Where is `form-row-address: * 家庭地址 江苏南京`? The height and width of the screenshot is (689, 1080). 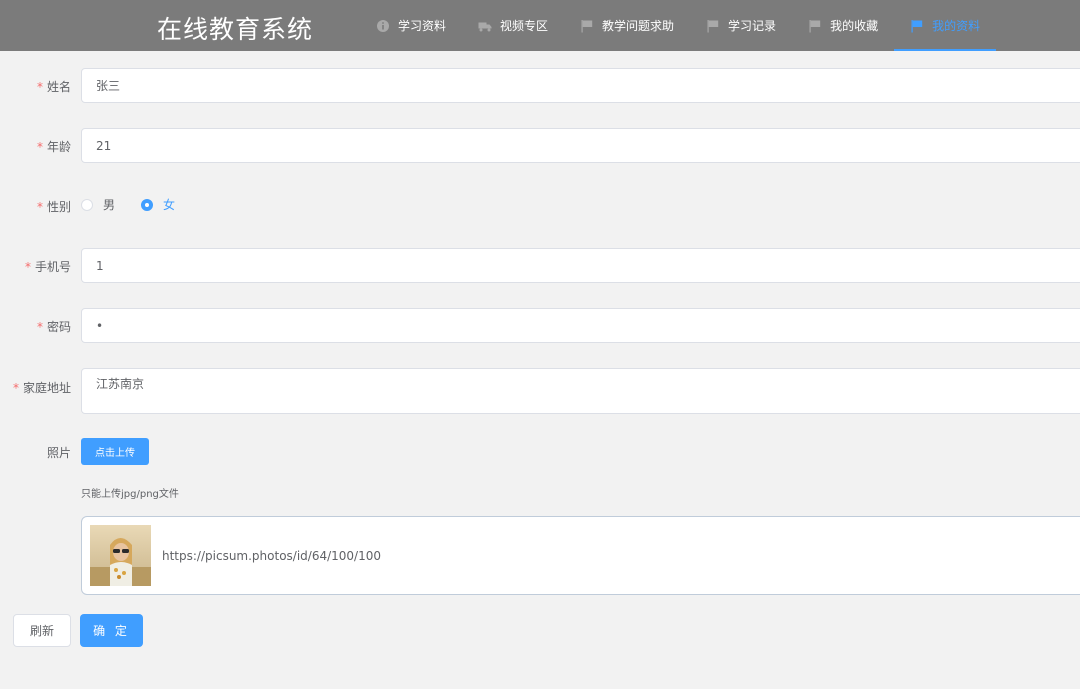 form-row-address: * 家庭地址 江苏南京 is located at coordinates (540, 391).